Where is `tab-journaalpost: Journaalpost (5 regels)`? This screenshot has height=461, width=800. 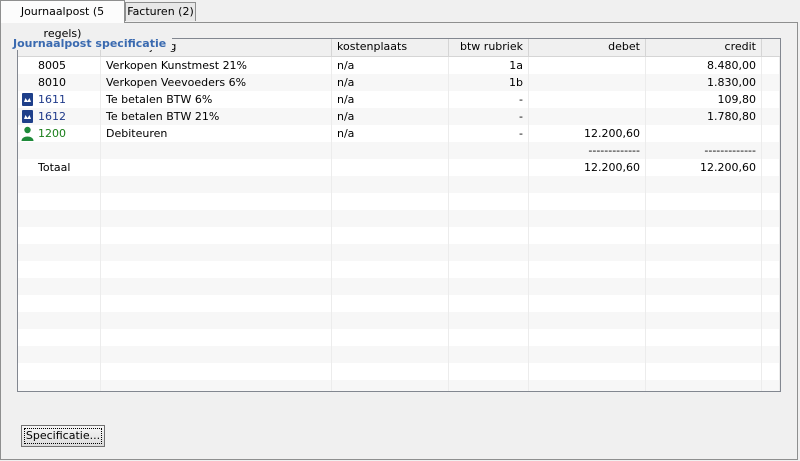 tab-journaalpost: Journaalpost (5 regels) is located at coordinates (62, 20).